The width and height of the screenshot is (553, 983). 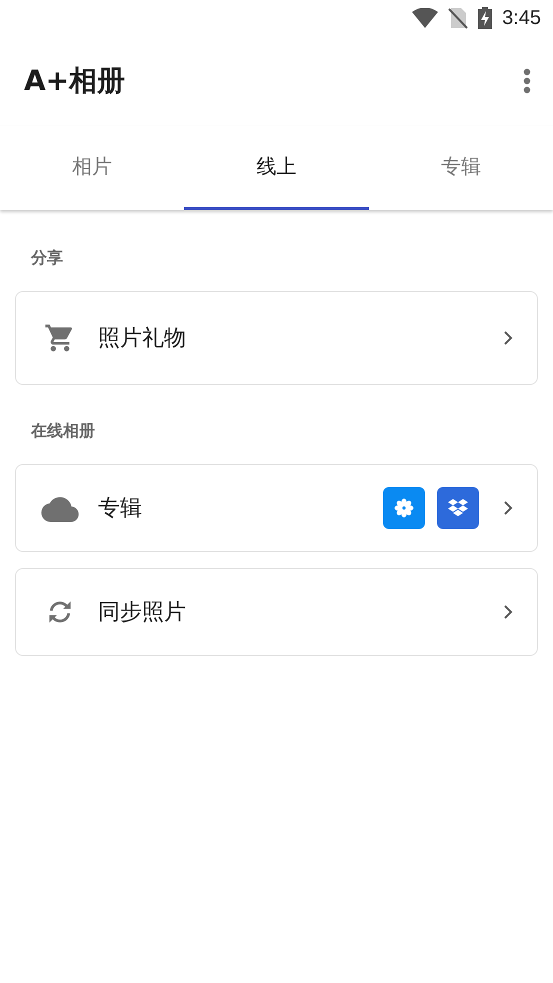 What do you see at coordinates (92, 168) in the screenshot?
I see `tab: 相片` at bounding box center [92, 168].